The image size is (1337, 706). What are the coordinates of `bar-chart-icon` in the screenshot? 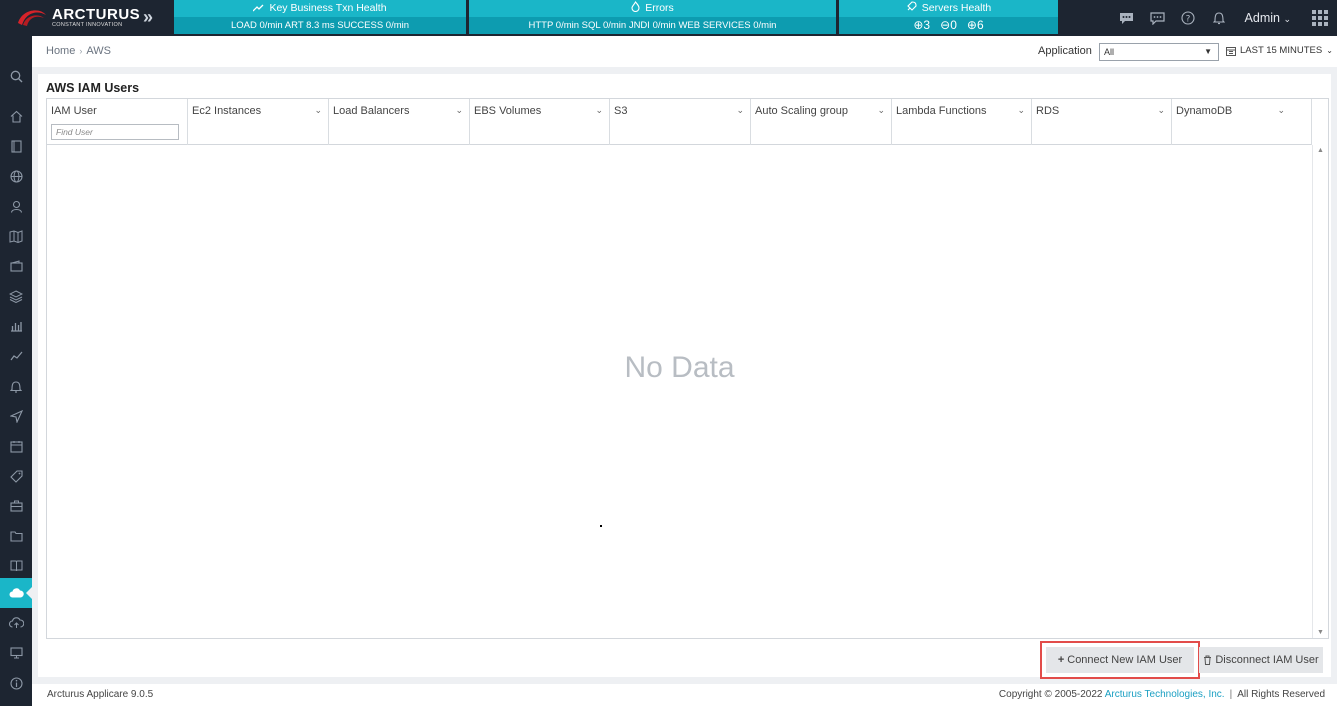 It's located at (16, 326).